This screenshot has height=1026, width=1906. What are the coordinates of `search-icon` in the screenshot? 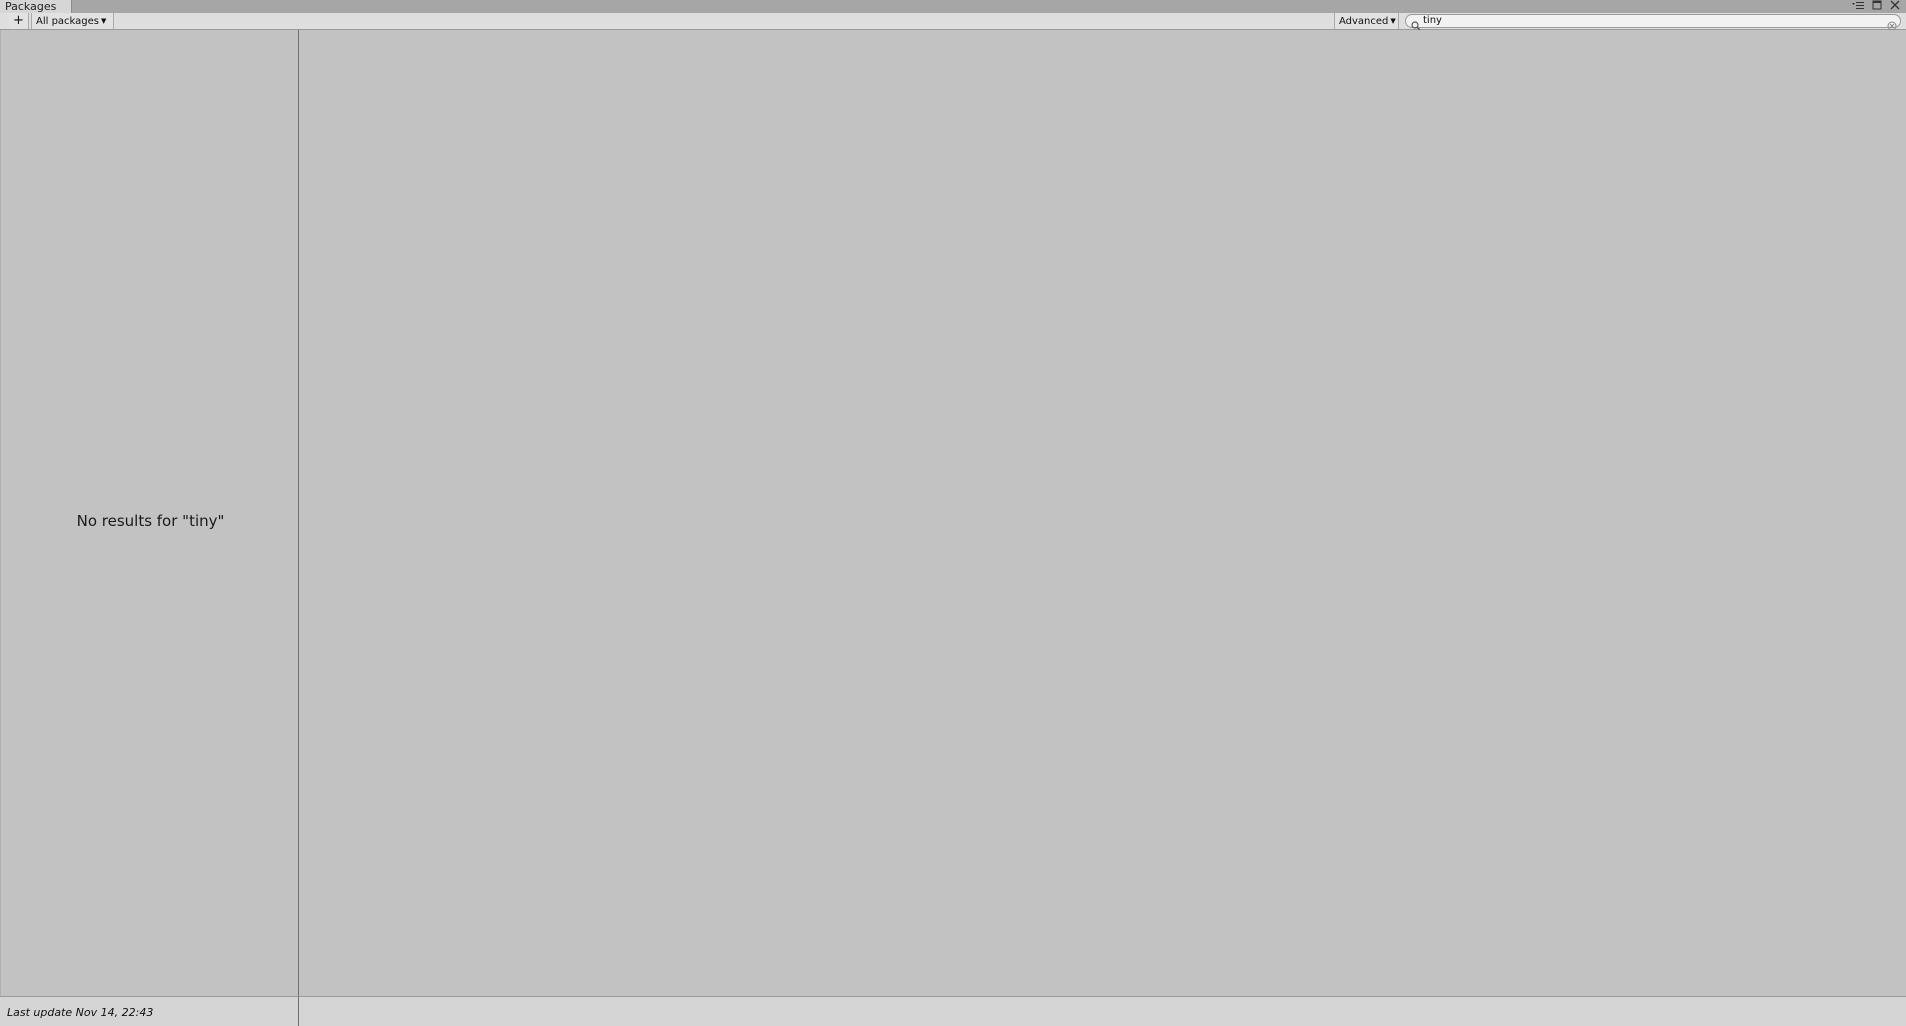 It's located at (1416, 23).